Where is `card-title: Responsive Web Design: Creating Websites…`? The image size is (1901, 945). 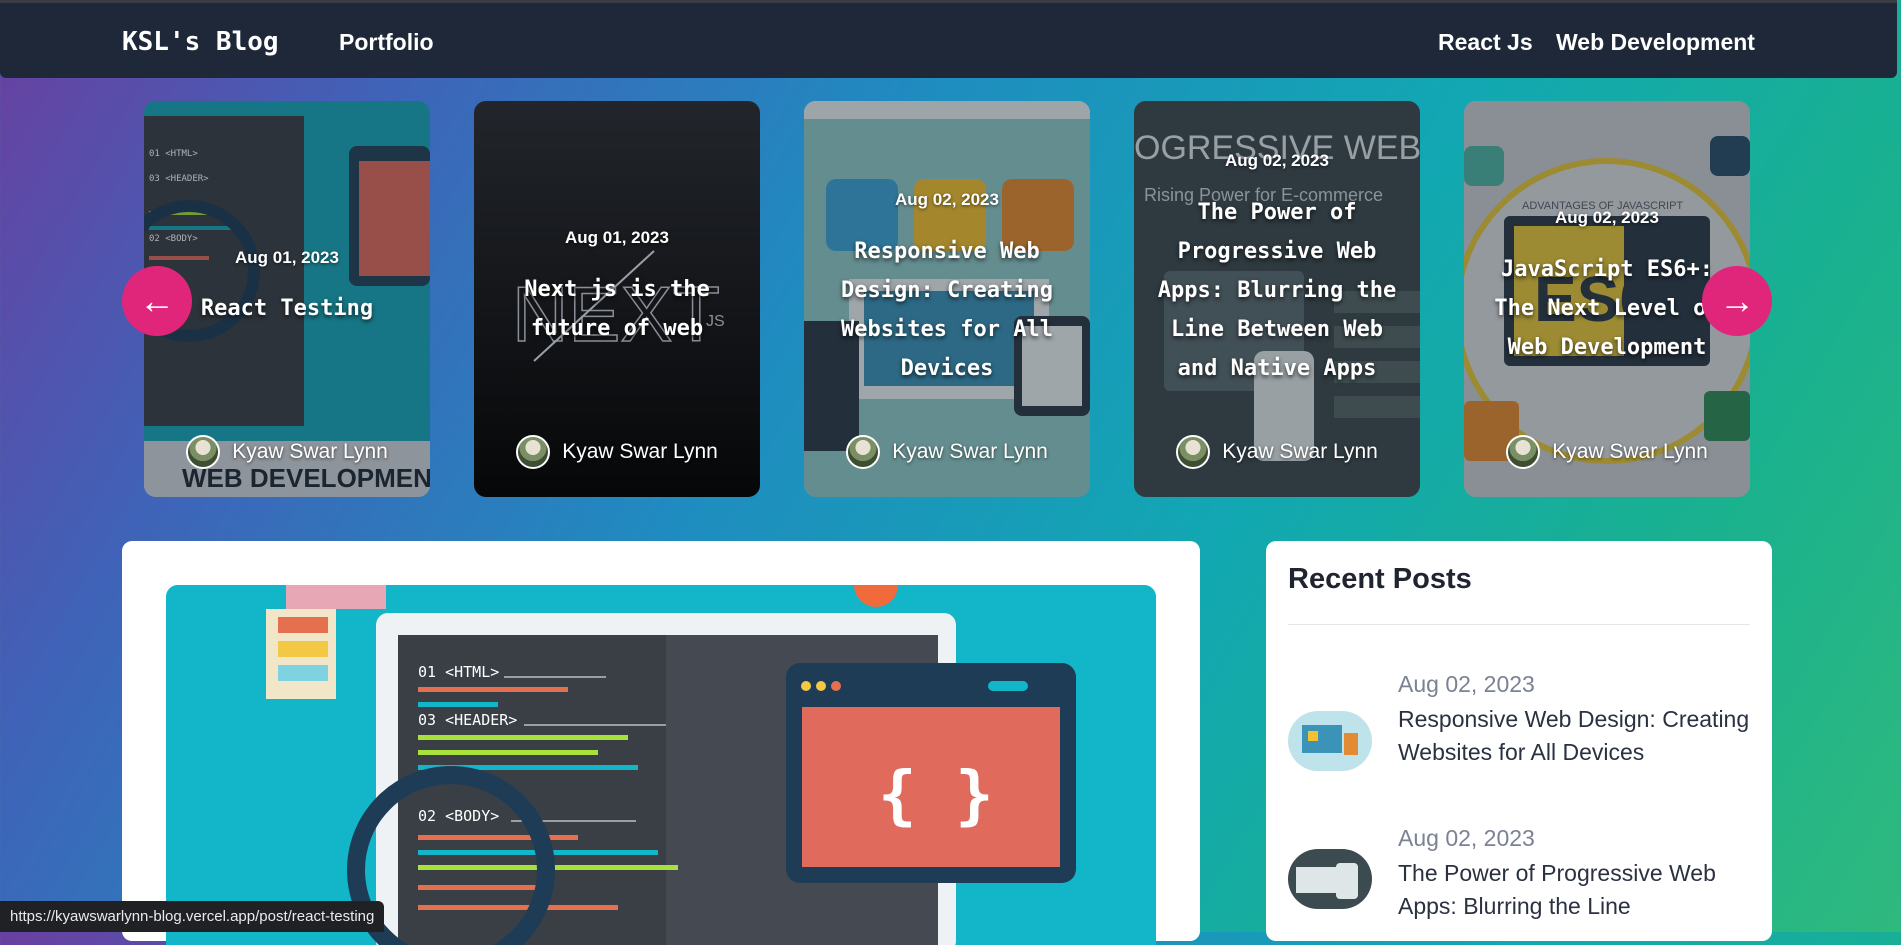
card-title: Responsive Web Design: Creating Websites… is located at coordinates (947, 310).